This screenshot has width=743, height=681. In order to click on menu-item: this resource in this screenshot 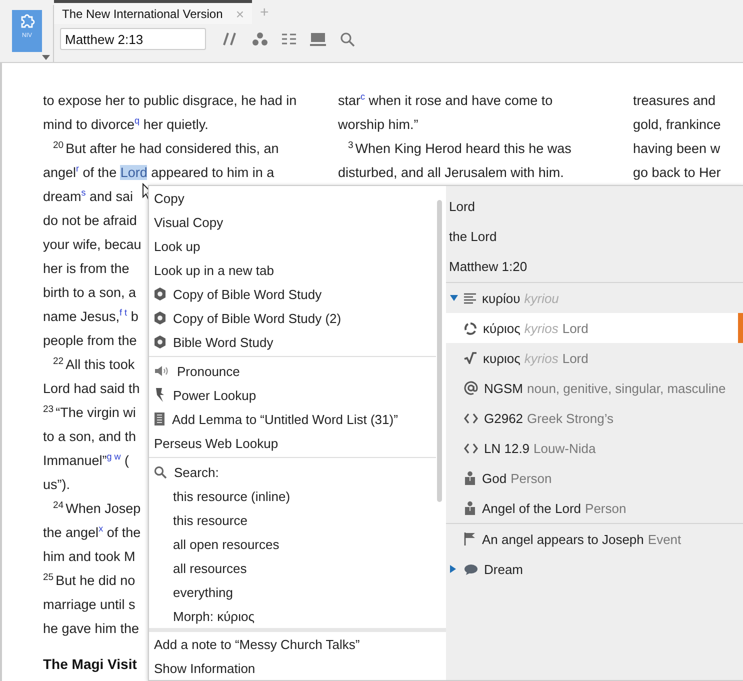, I will do `click(198, 520)`.